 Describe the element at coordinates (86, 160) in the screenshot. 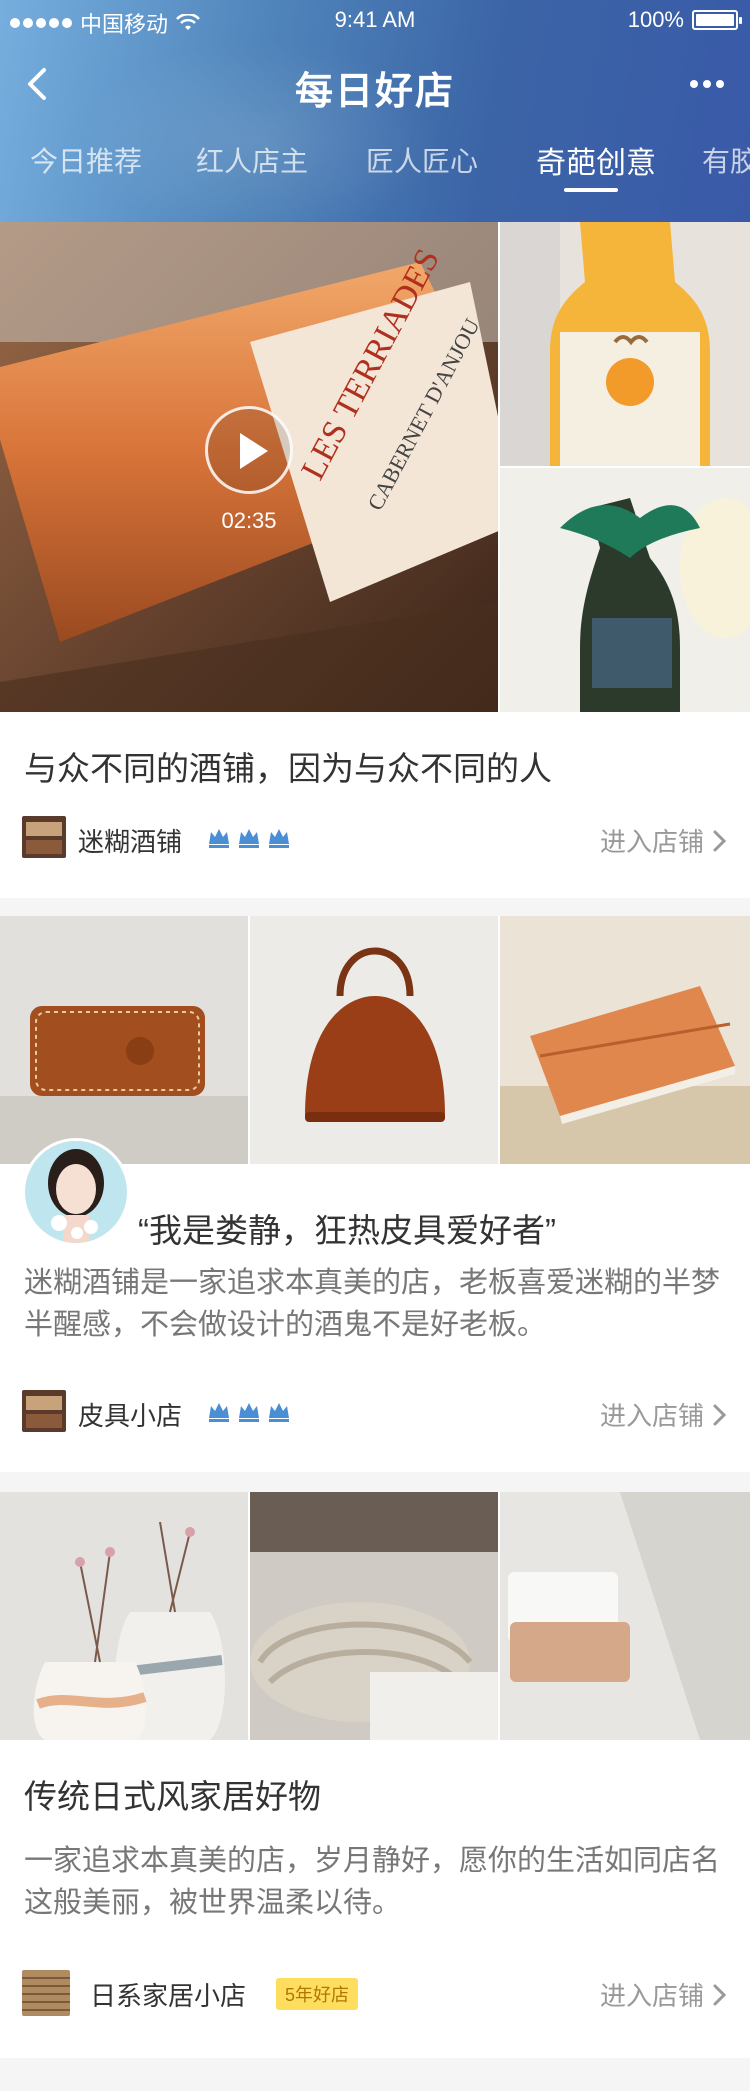

I see `tab-recommend: 今日推荐` at that location.